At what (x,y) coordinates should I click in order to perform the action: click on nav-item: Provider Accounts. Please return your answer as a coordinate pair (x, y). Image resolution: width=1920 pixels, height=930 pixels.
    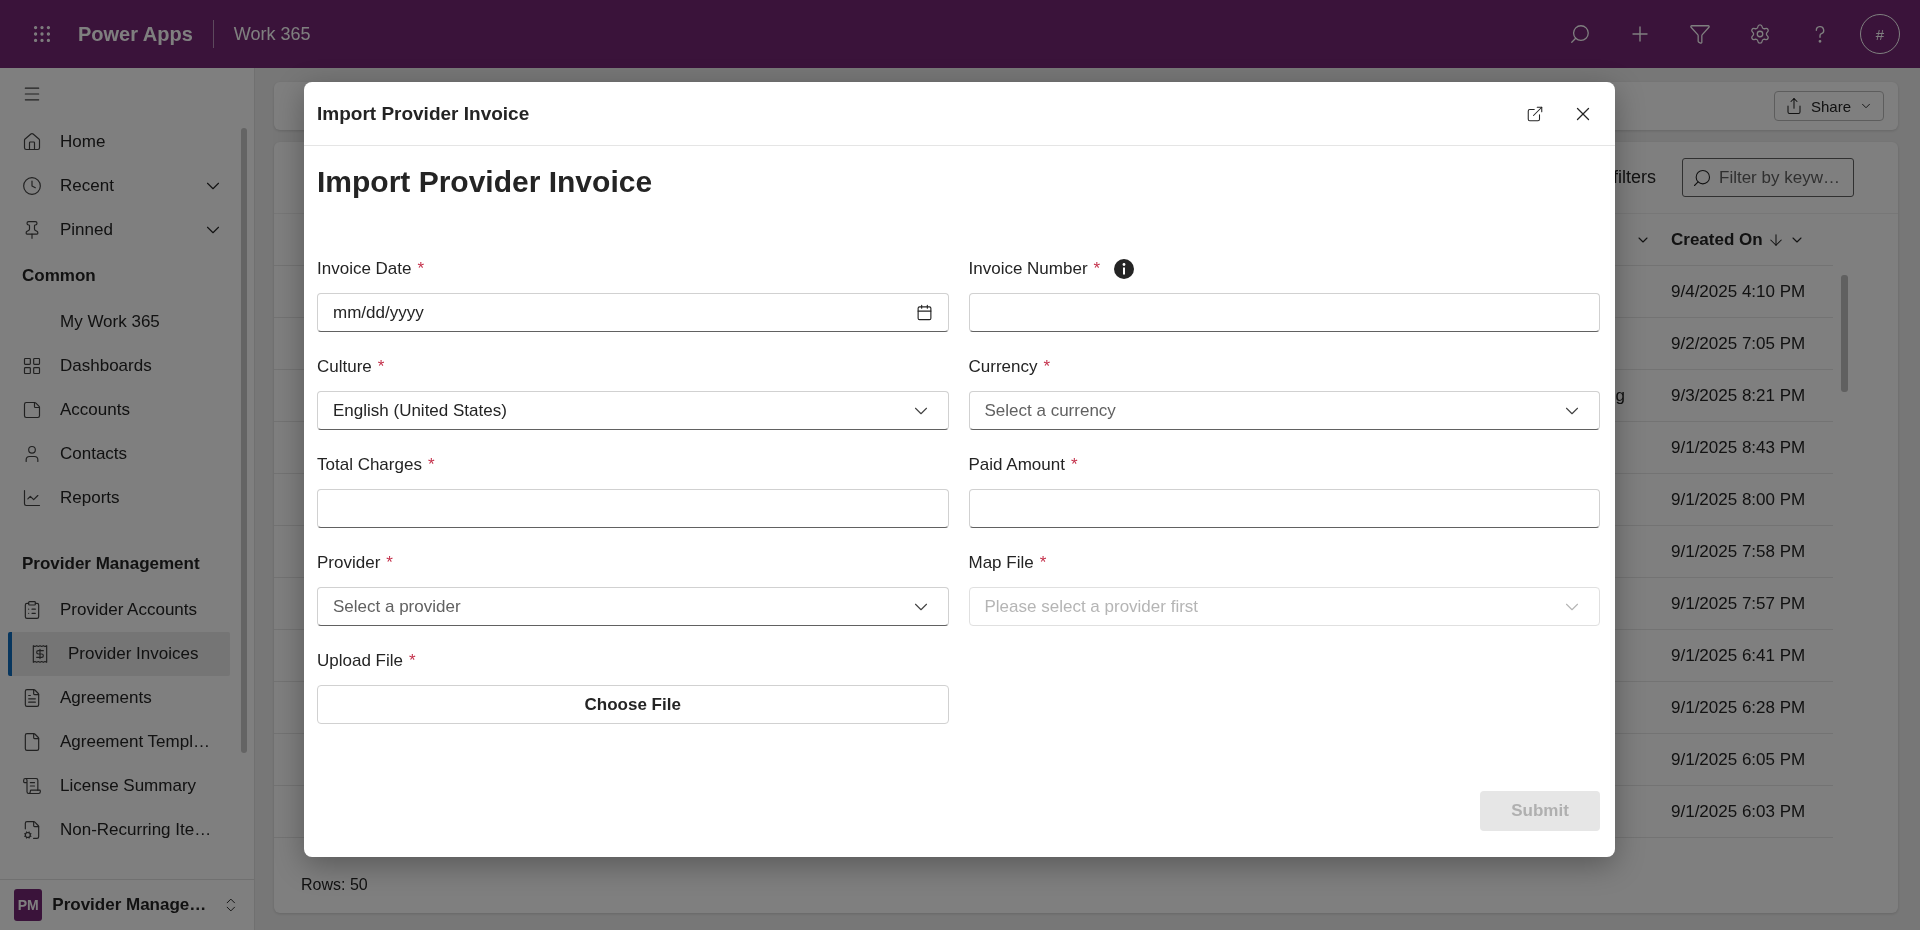
    Looking at the image, I should click on (115, 610).